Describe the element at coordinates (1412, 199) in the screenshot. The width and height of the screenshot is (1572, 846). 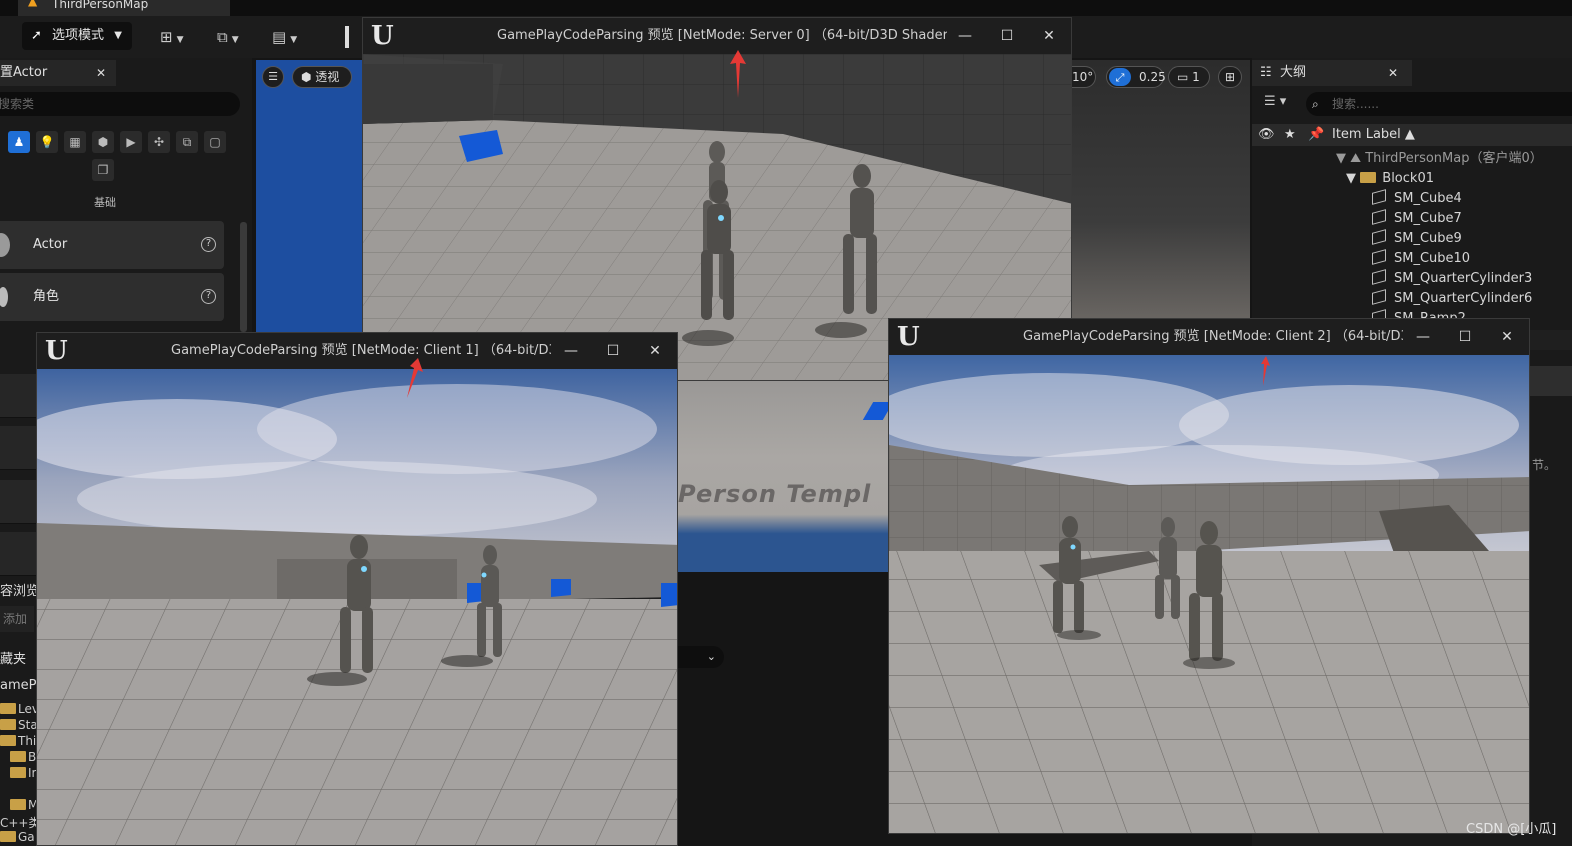
I see `outliner-item-row: SM_Cube4` at that location.